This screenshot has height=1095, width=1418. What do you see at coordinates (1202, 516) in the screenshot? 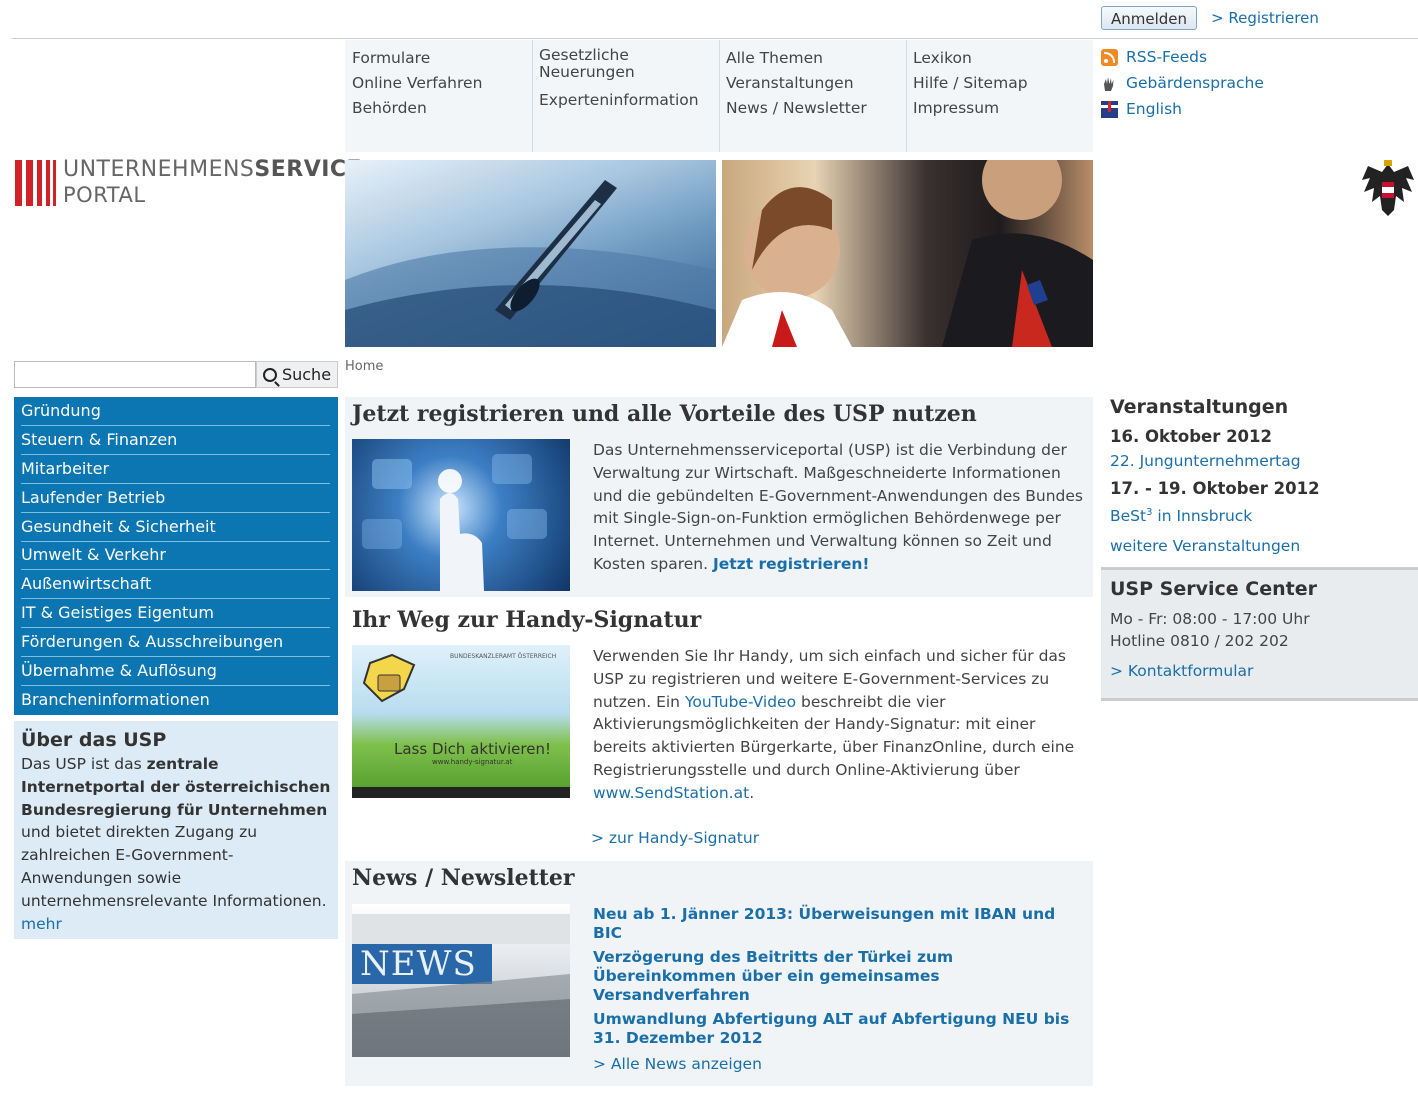
I see `event-best-post: in Innsbruck` at bounding box center [1202, 516].